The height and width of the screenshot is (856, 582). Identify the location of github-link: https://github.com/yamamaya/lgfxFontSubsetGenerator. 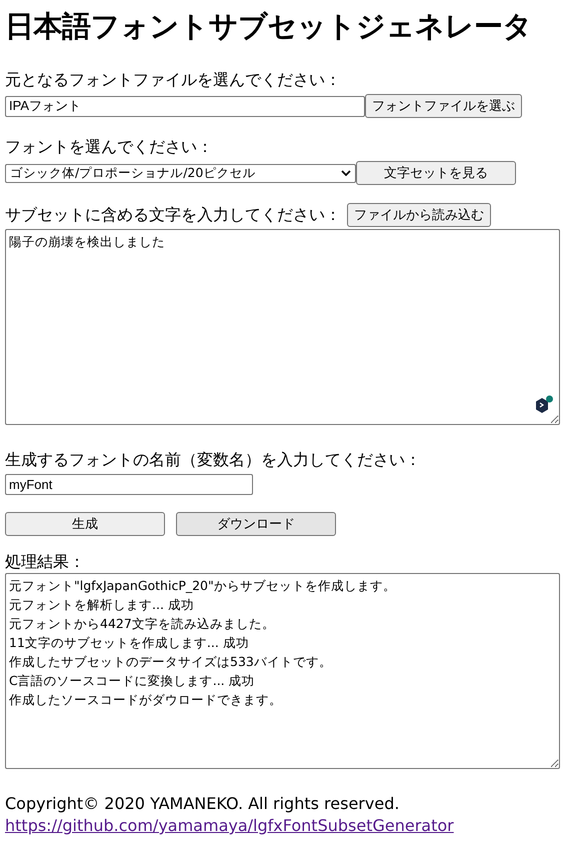
(229, 825).